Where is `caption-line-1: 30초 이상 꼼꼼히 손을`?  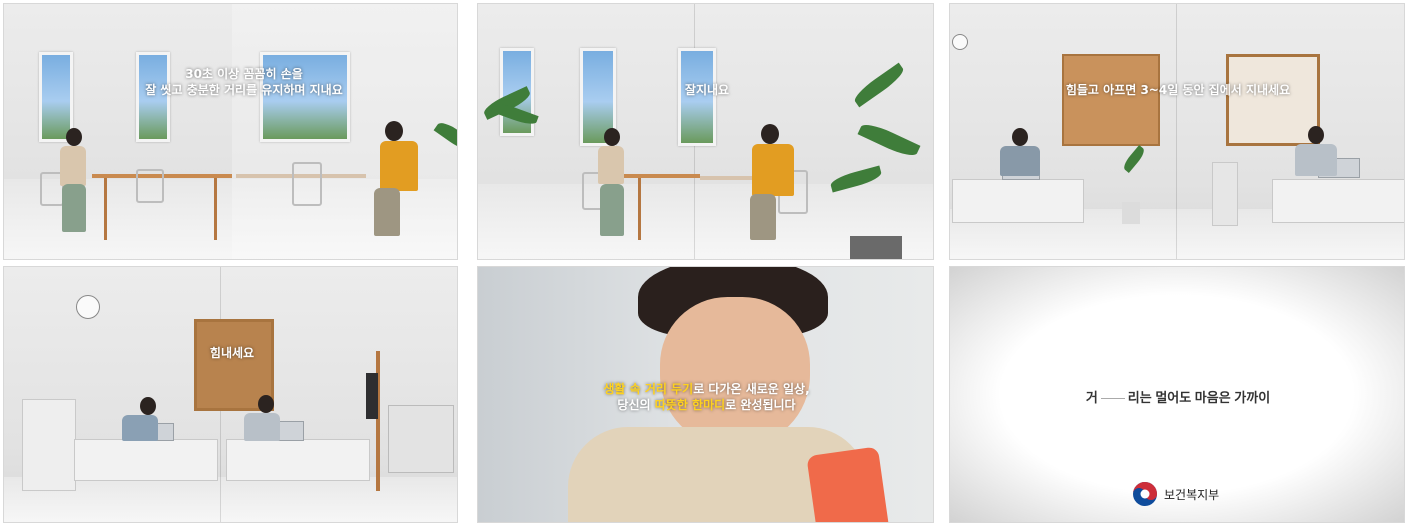
caption-line-1: 30초 이상 꼼꼼히 손을 is located at coordinates (244, 74).